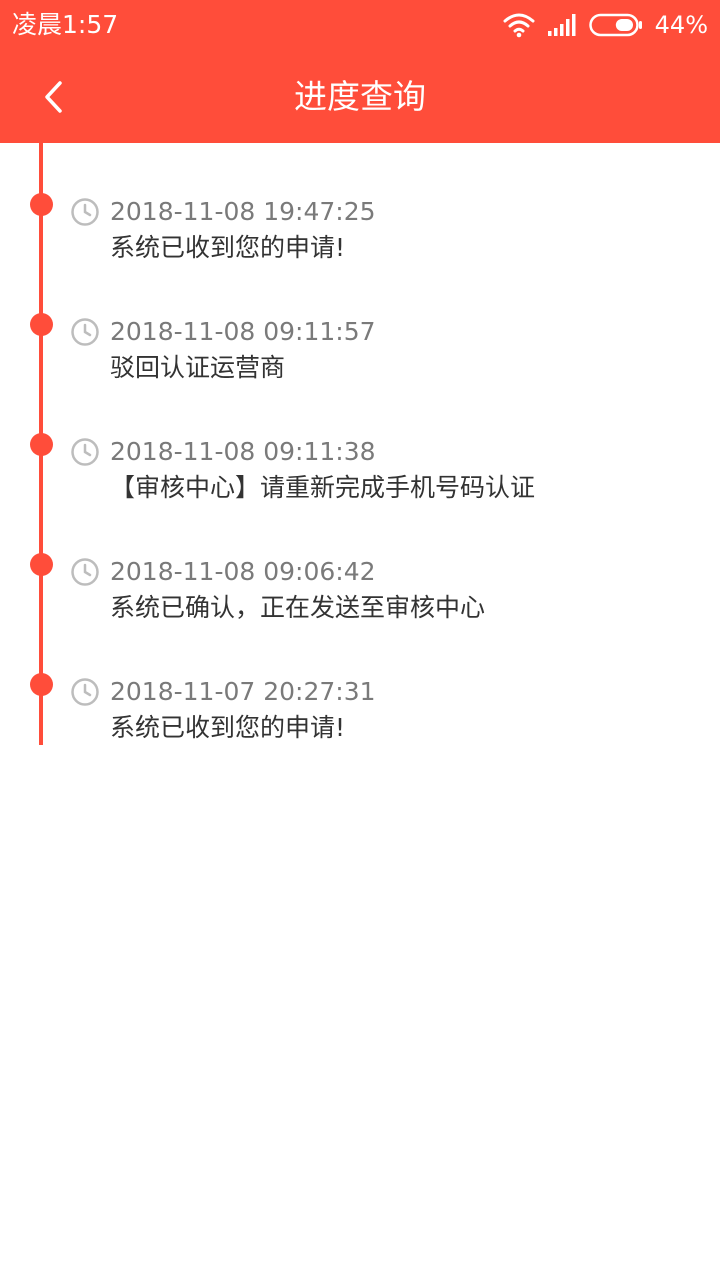  I want to click on page-title: 进度查询, so click(360, 96).